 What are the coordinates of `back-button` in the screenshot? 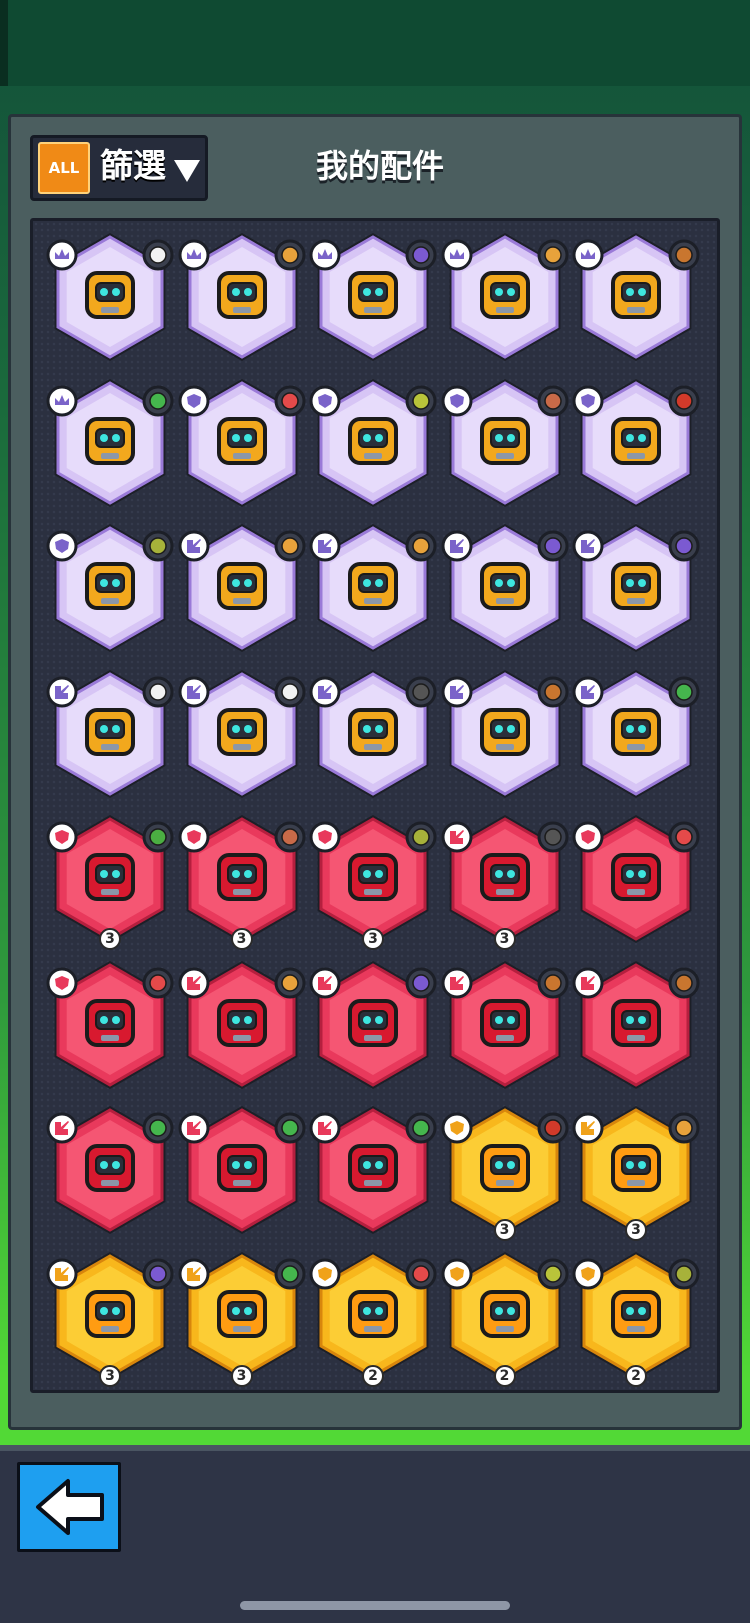 It's located at (69, 1507).